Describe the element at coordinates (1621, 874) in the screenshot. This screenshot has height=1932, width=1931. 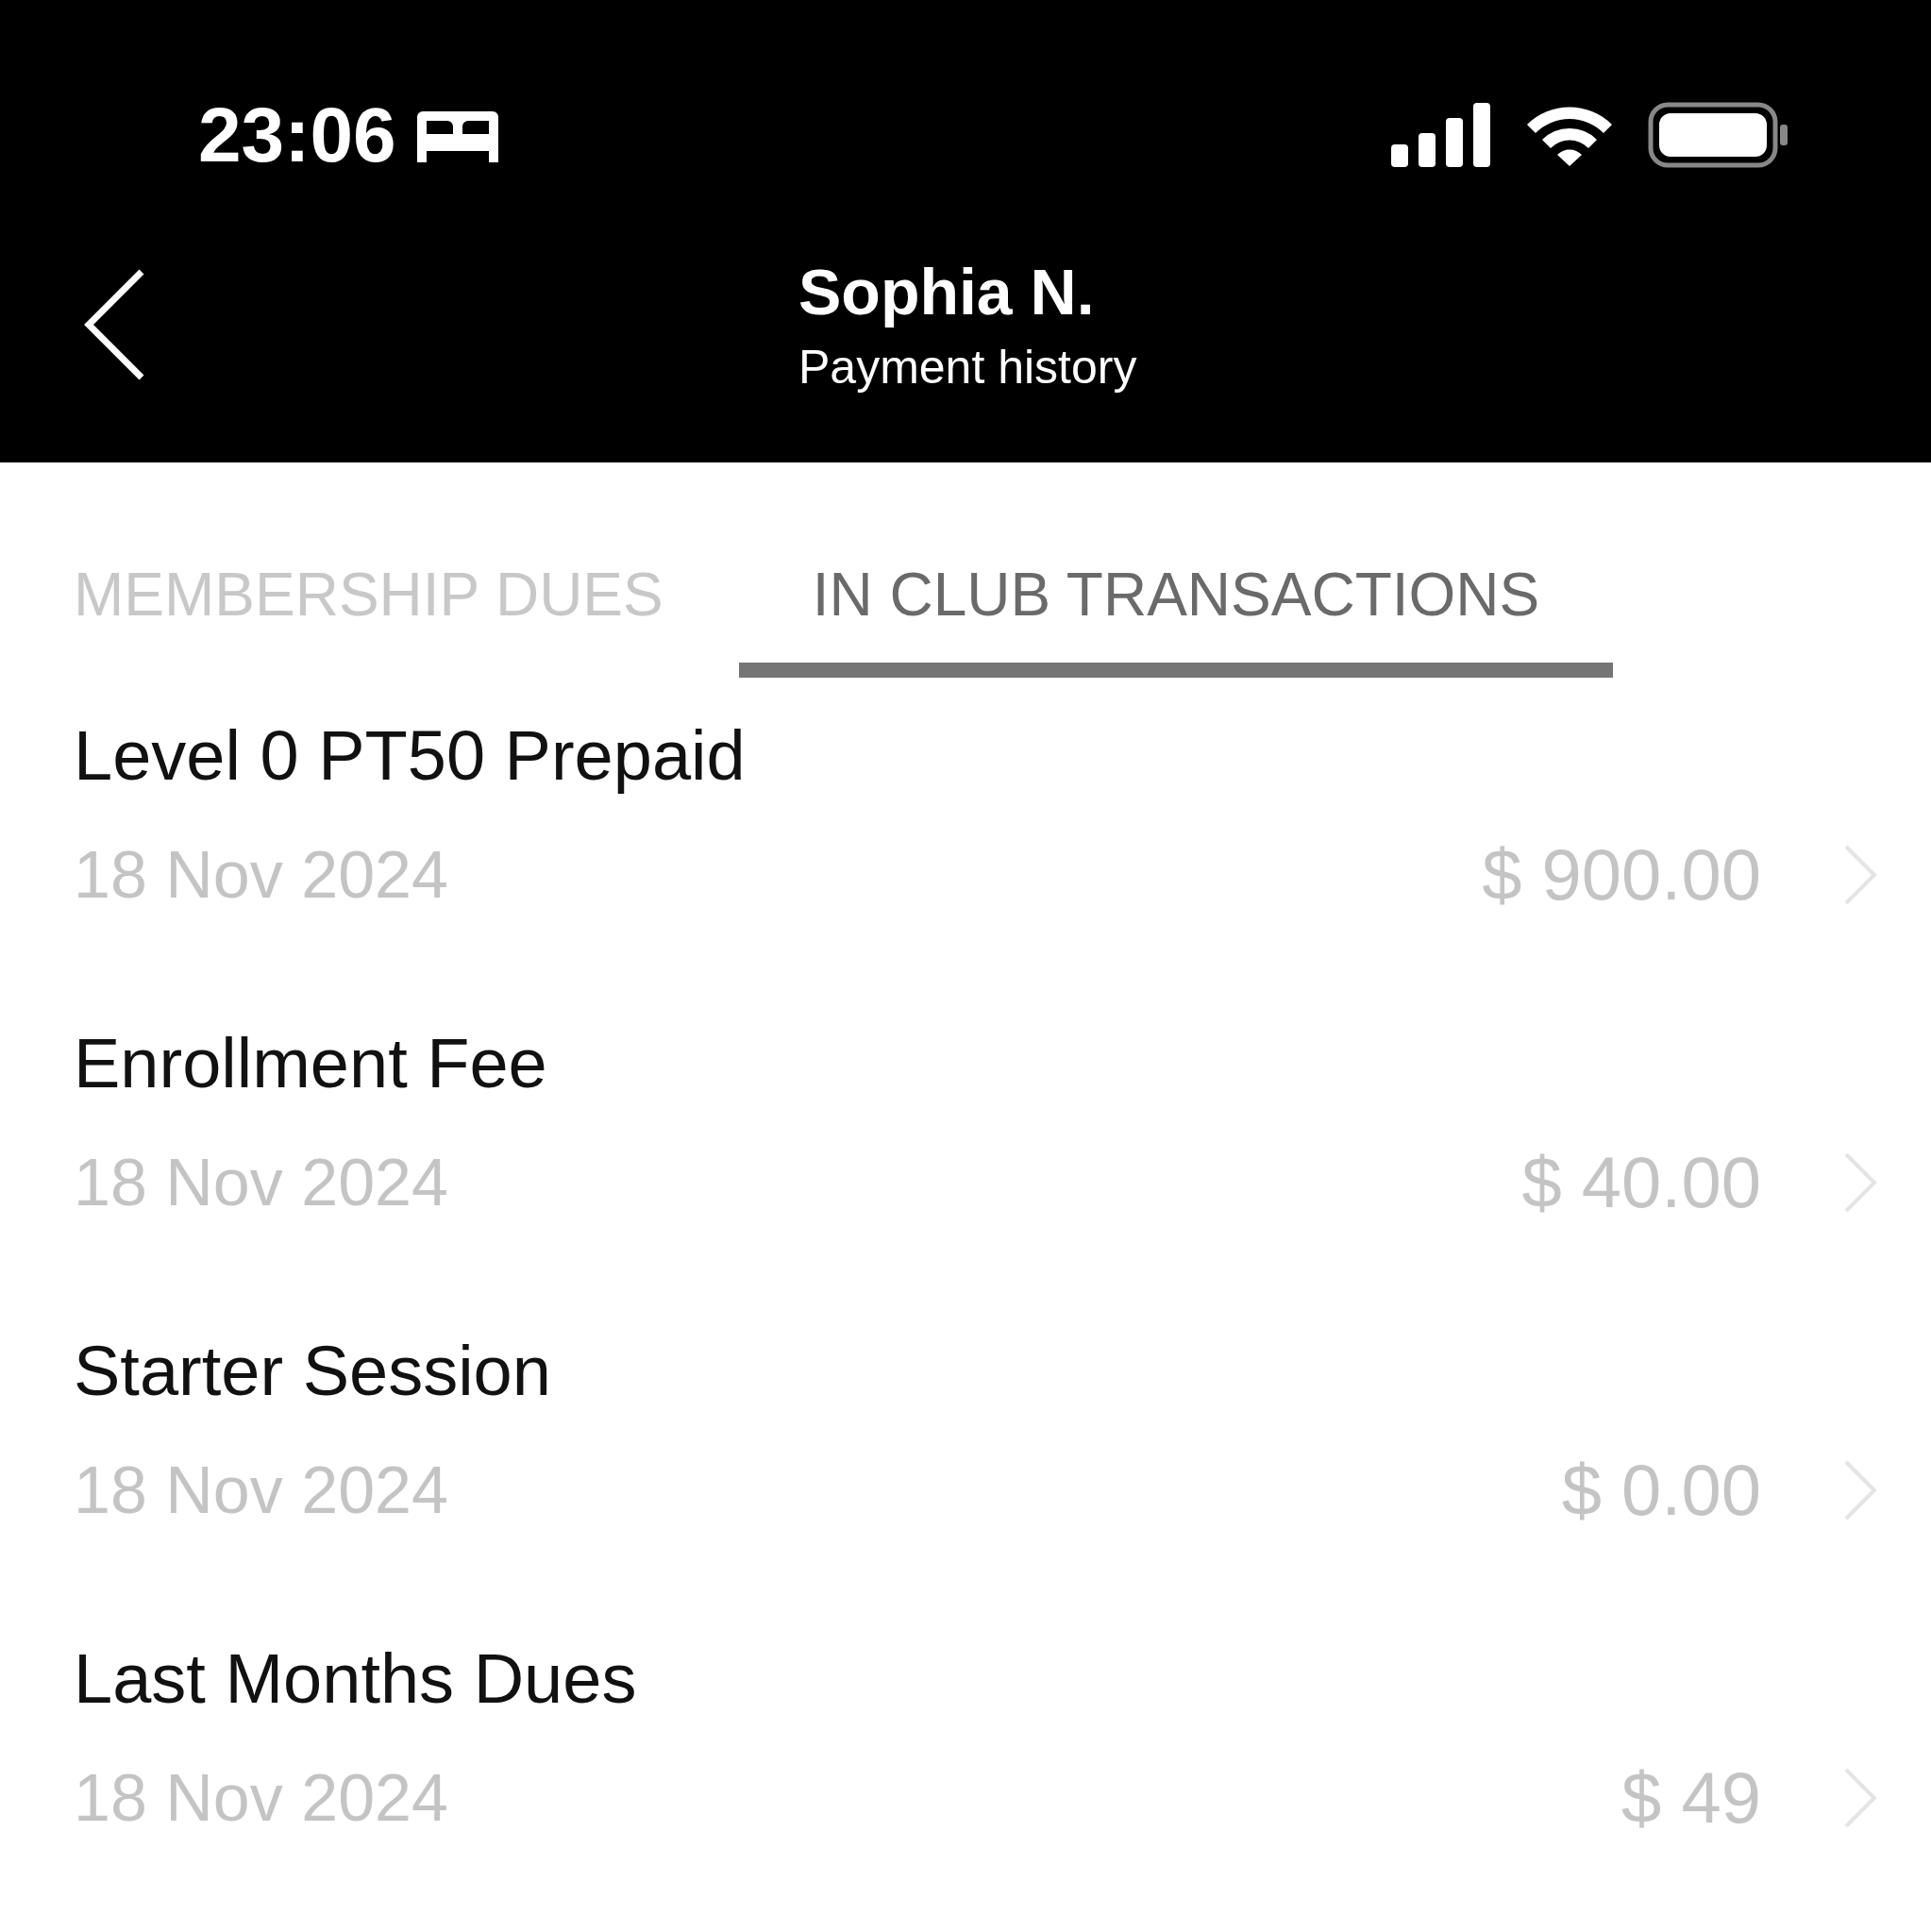
I see `transaction-amount: $ 900.00` at that location.